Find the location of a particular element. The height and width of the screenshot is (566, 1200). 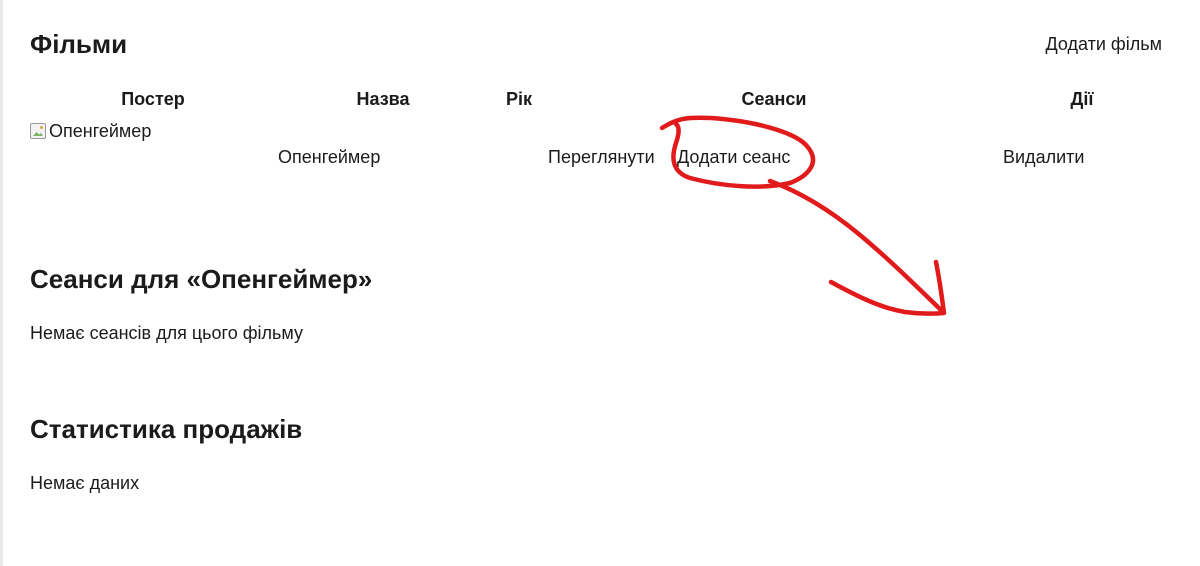

view-sessions-button: Переглянути is located at coordinates (601, 157).